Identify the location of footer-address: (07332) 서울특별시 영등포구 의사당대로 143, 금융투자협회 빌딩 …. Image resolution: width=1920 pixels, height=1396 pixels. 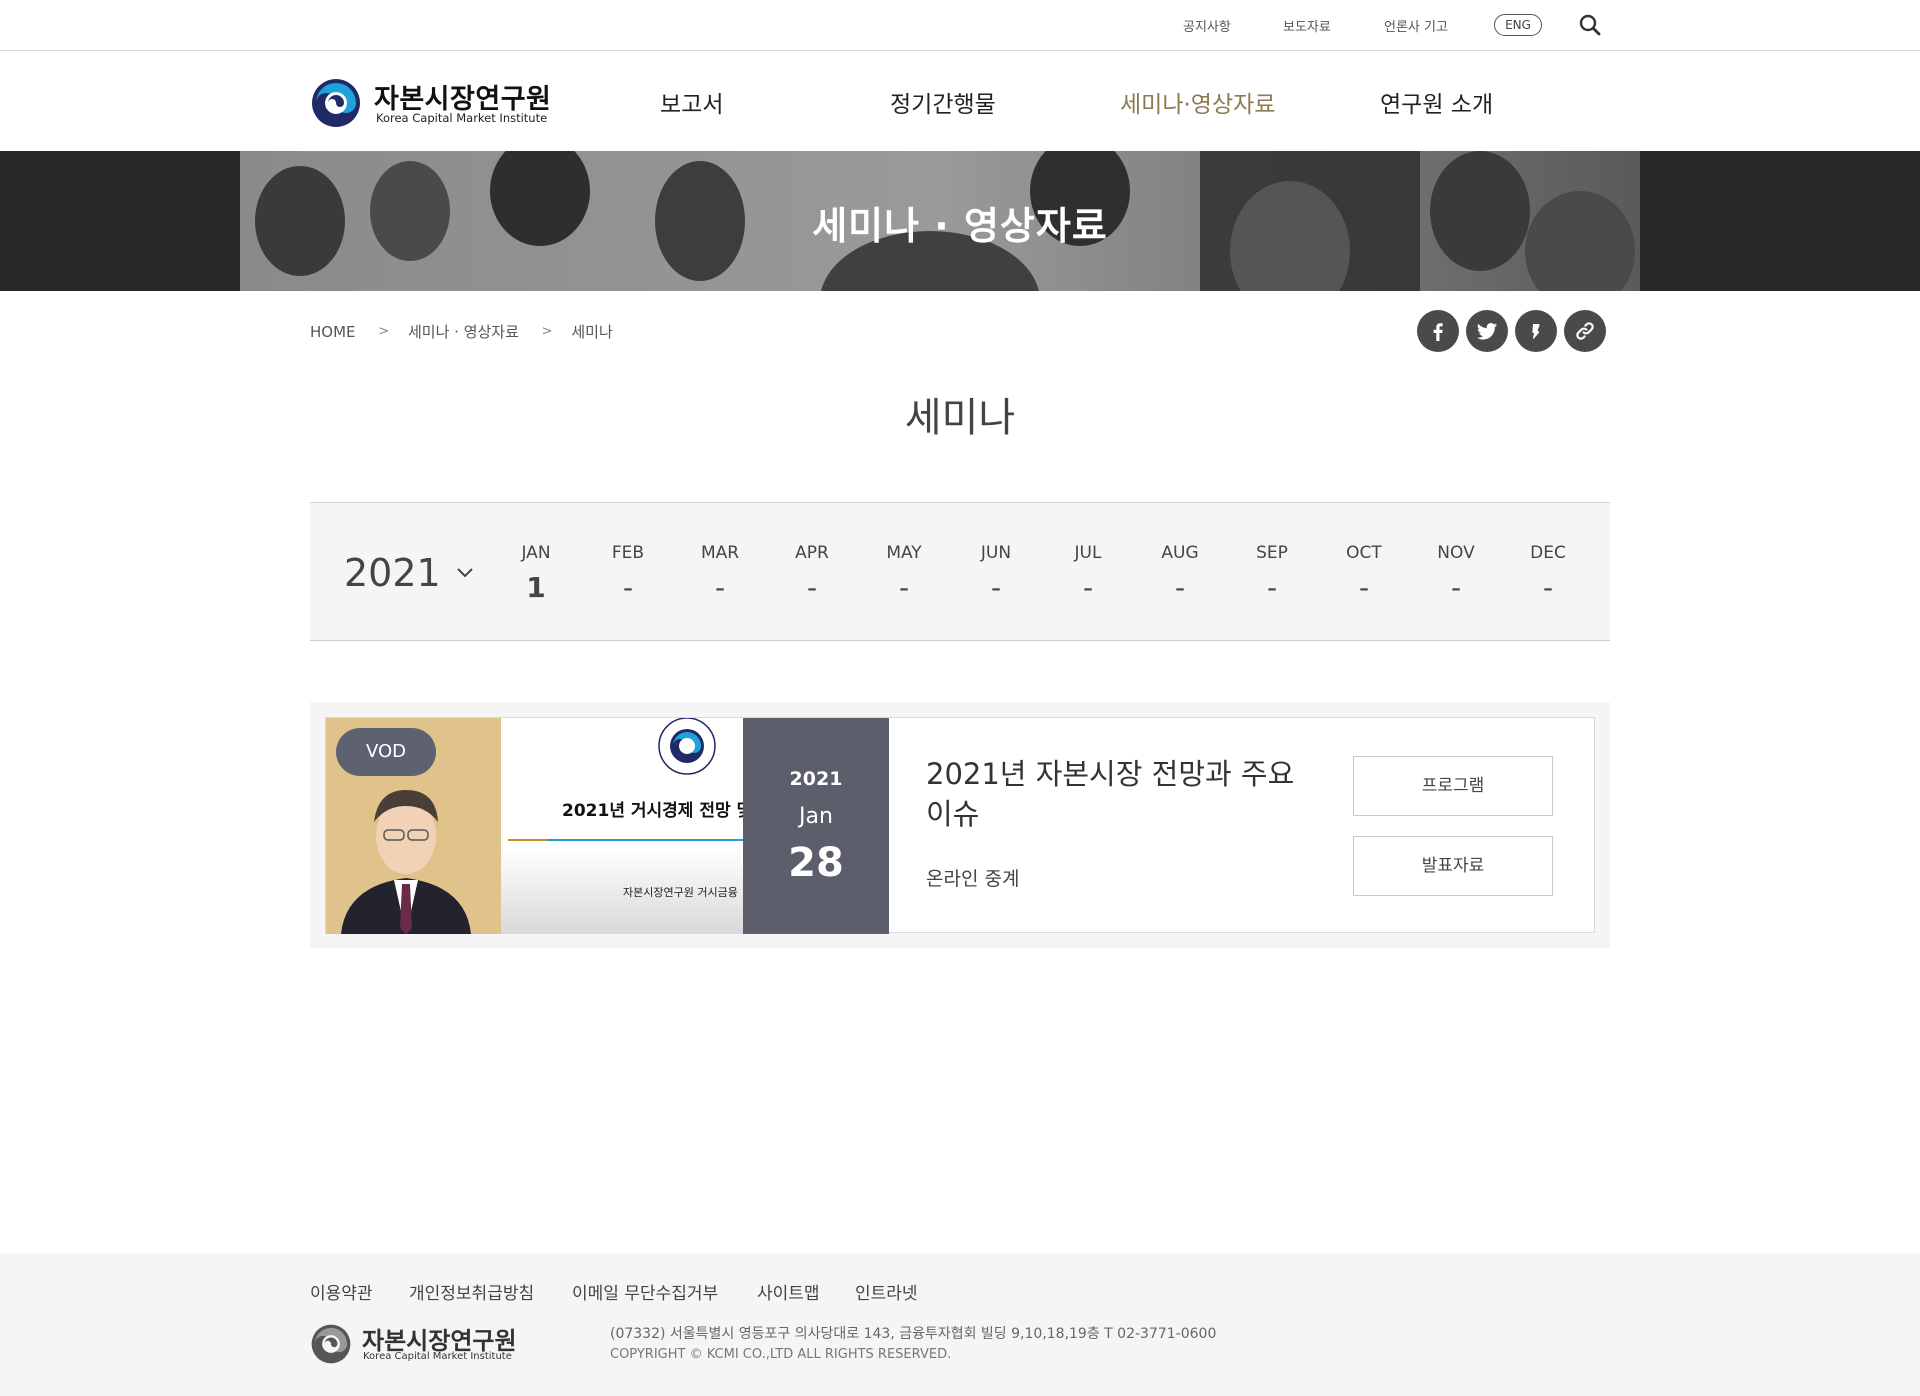
(913, 1334).